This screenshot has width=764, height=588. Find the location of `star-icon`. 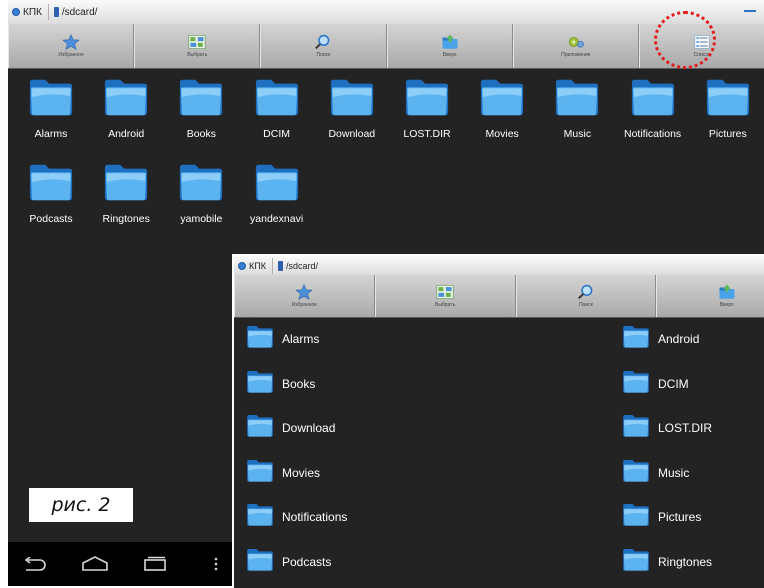

star-icon is located at coordinates (304, 292).